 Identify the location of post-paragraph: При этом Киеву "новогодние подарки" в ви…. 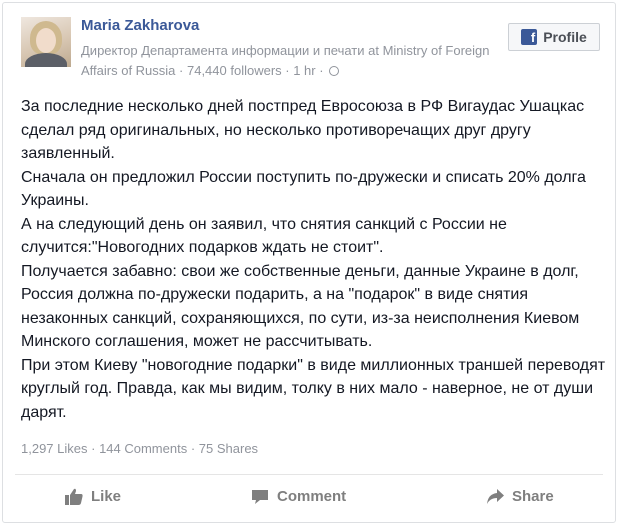
(313, 388).